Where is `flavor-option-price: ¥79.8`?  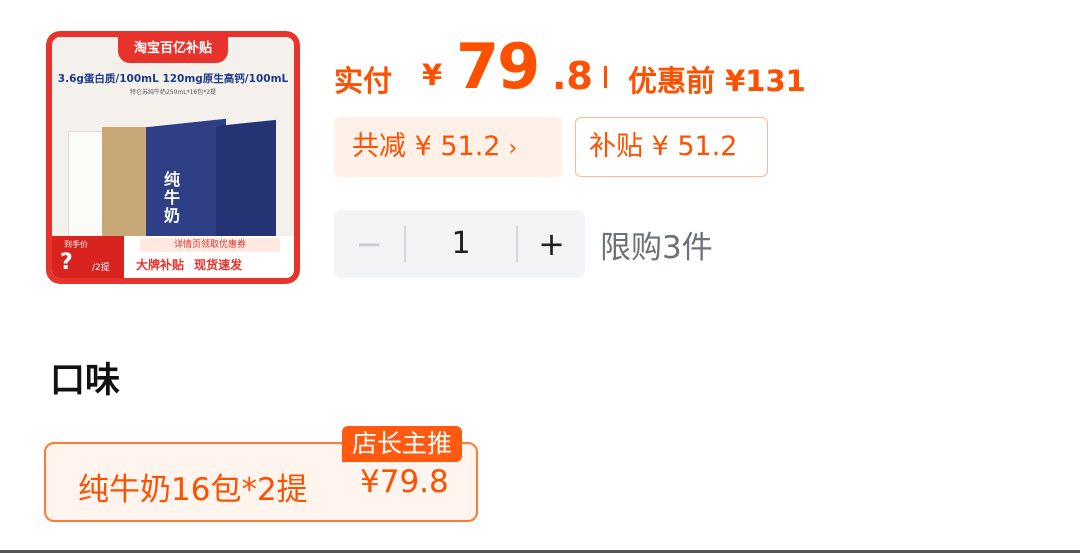
flavor-option-price: ¥79.8 is located at coordinates (404, 482).